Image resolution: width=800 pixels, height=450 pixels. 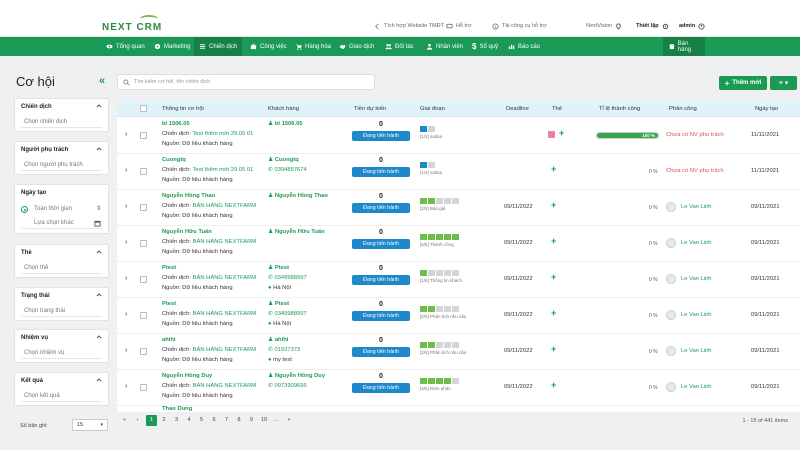 I want to click on nav-reports: Báo cáo, so click(x=524, y=46).